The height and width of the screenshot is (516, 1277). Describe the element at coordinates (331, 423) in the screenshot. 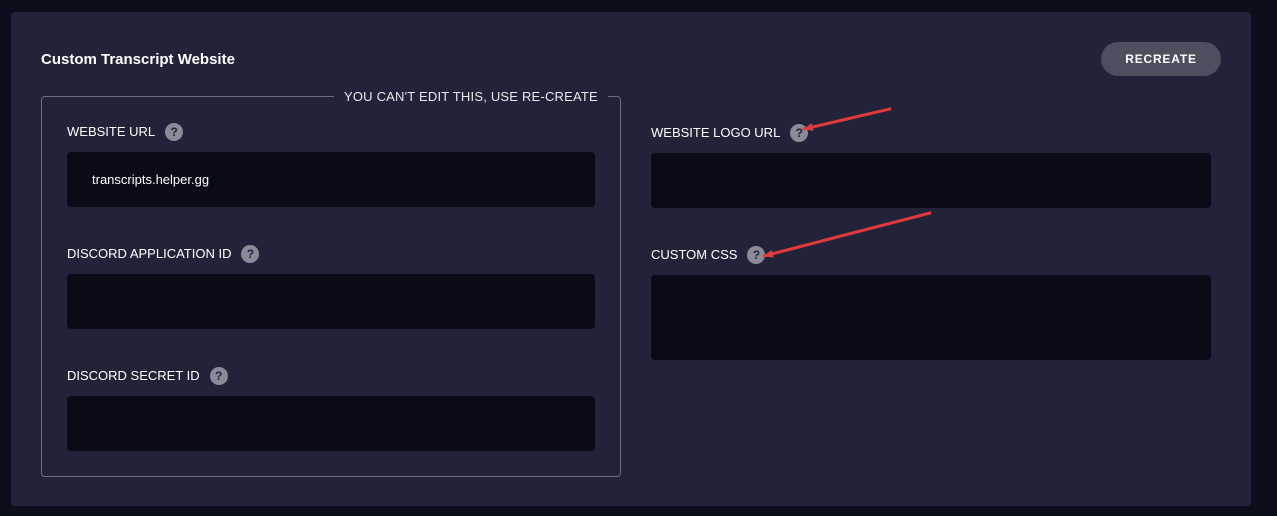

I see `discord-secret-id-input` at that location.